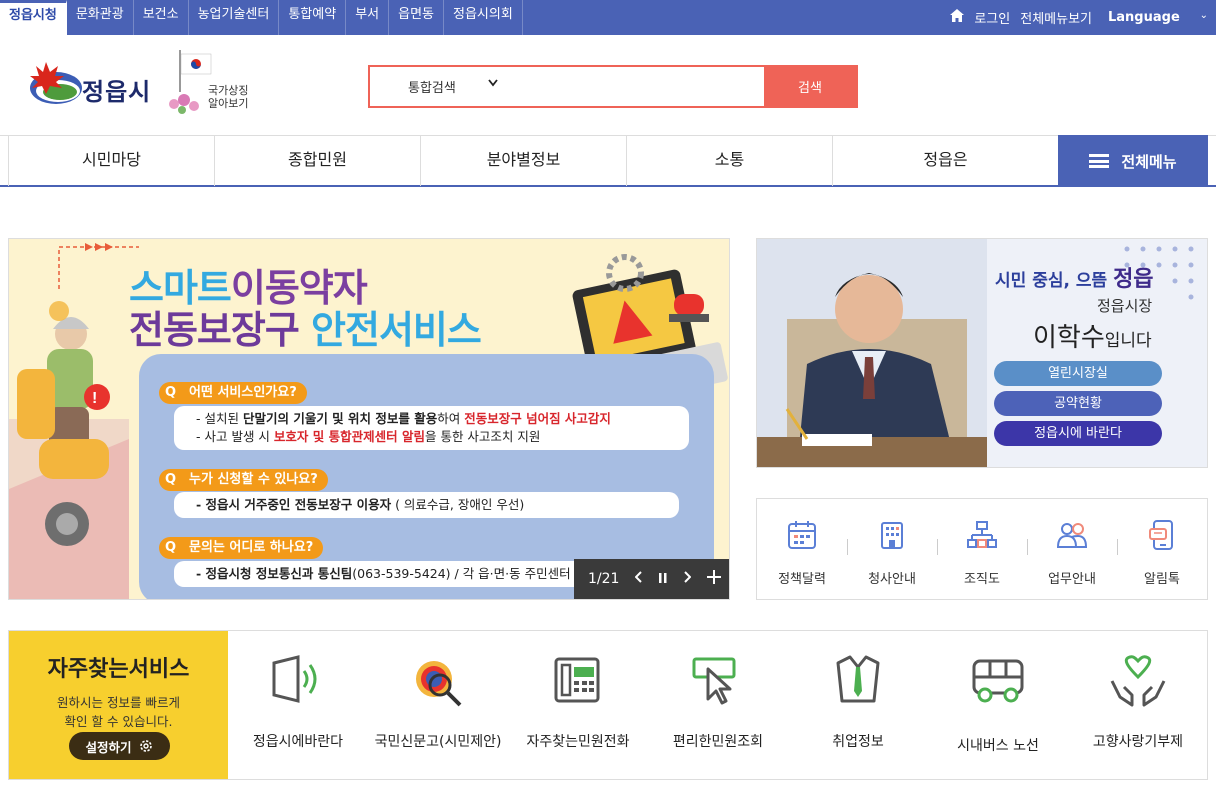 The image size is (1216, 789). I want to click on banner-title2-part1: 전동보장구, so click(214, 330).